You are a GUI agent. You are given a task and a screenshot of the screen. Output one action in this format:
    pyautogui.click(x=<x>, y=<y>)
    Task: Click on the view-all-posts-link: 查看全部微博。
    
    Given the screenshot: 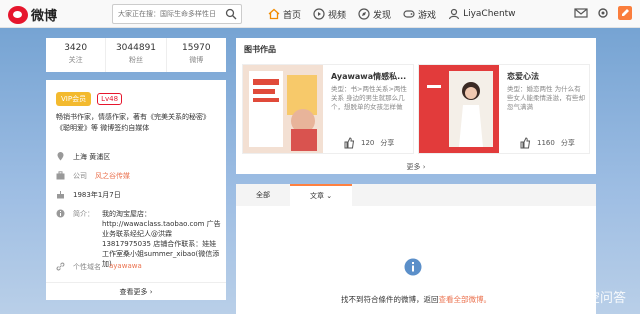 What is the action you would take?
    pyautogui.click(x=465, y=299)
    